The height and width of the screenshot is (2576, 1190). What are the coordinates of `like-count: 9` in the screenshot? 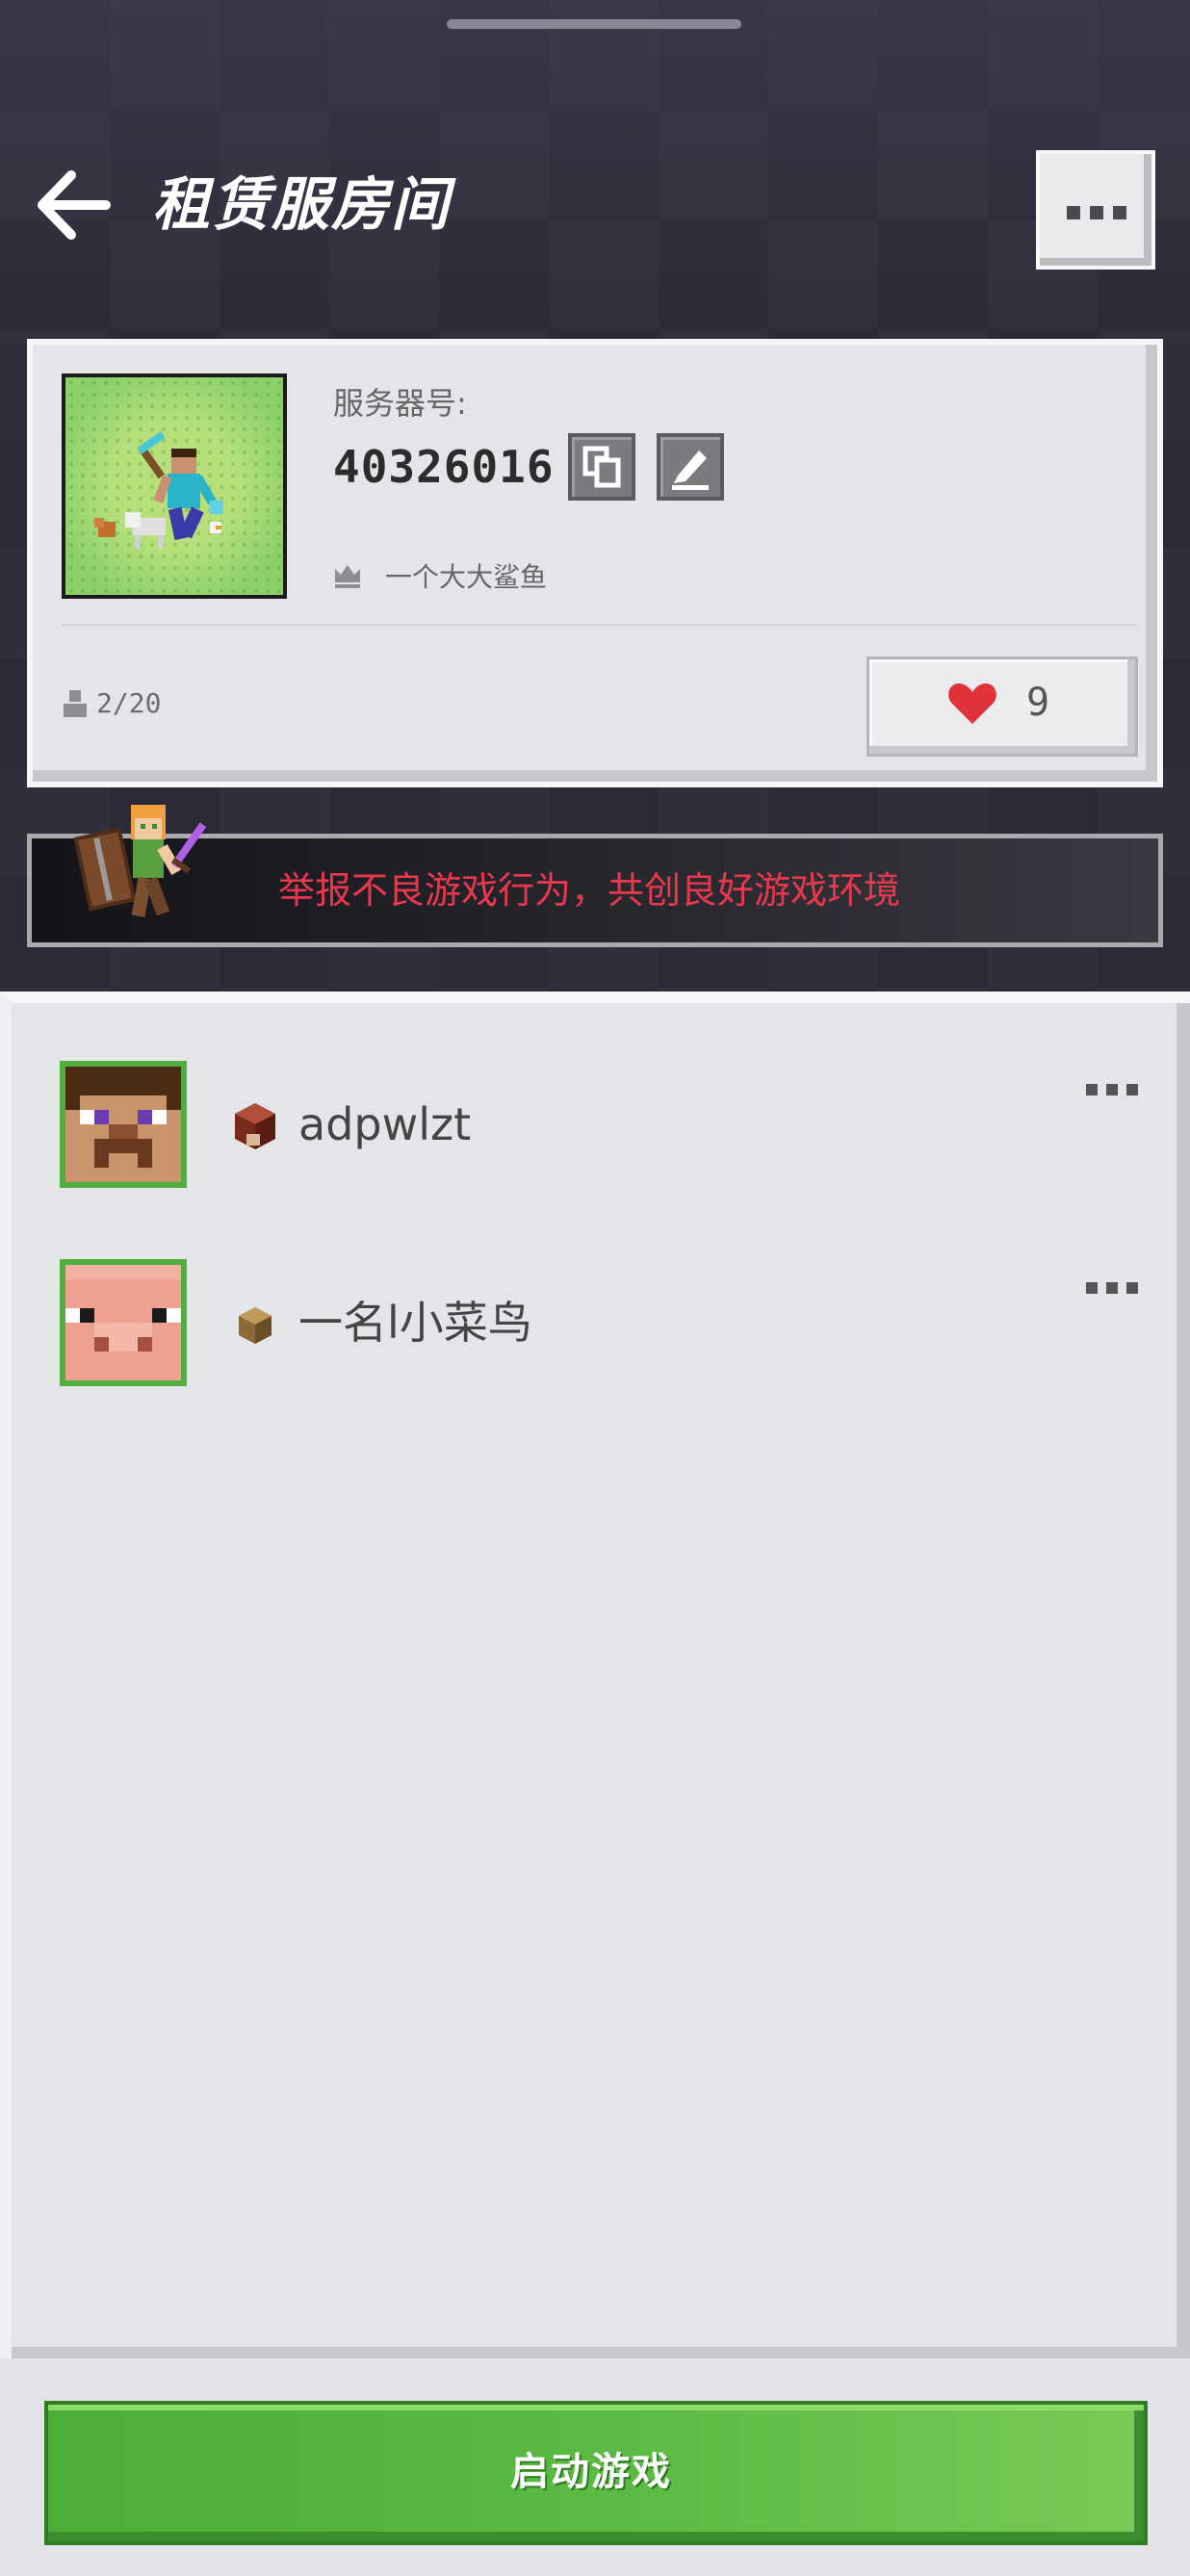 It's located at (1038, 703).